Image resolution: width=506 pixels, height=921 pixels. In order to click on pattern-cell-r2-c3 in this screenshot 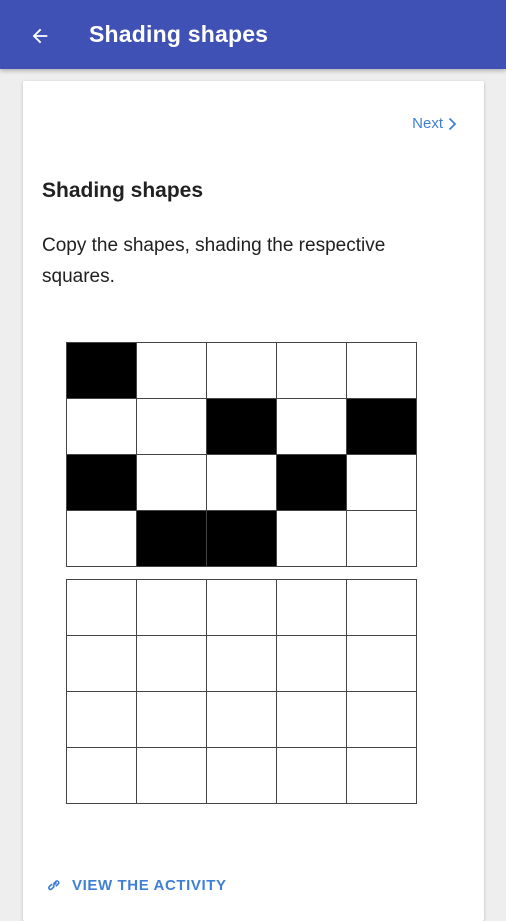, I will do `click(242, 427)`.